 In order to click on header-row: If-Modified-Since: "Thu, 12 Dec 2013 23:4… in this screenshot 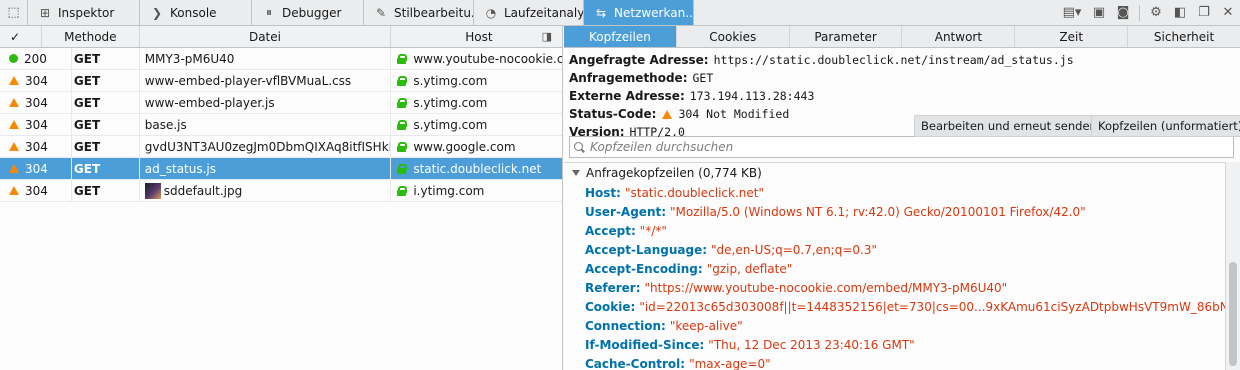, I will do `click(894, 344)`.